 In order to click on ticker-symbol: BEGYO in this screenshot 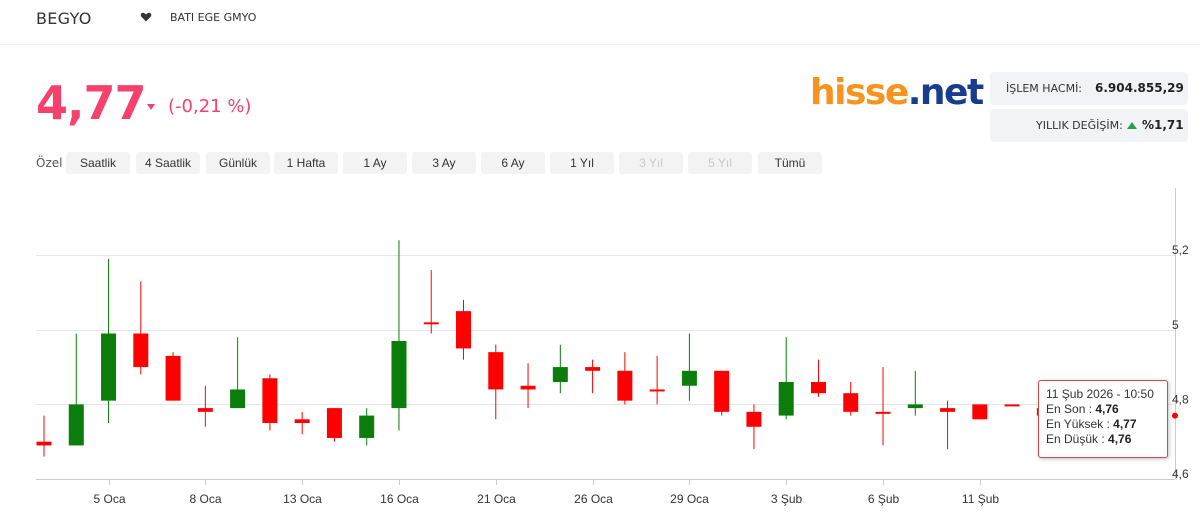, I will do `click(64, 18)`.